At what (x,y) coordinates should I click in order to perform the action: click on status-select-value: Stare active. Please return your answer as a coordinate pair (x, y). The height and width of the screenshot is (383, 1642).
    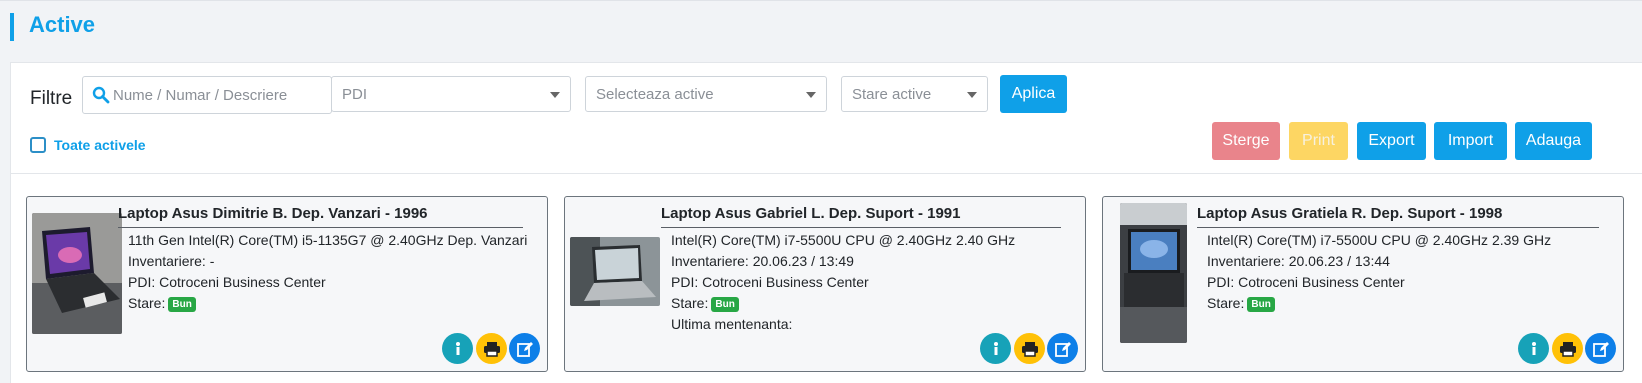
    Looking at the image, I should click on (892, 94).